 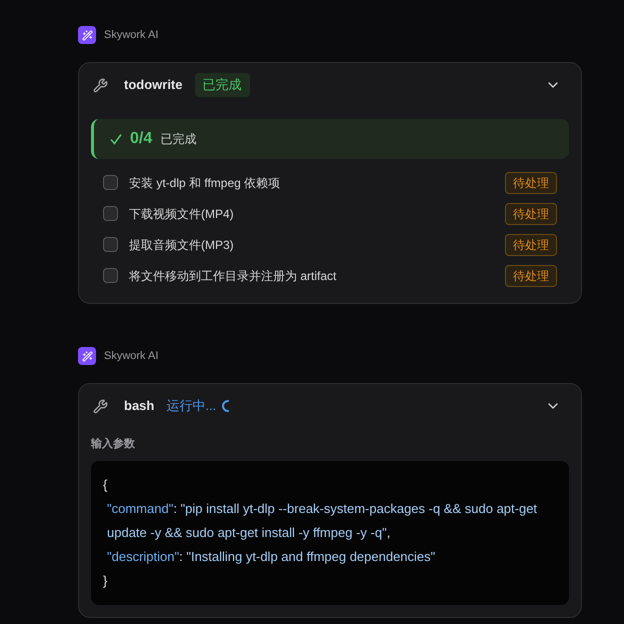 What do you see at coordinates (225, 406) in the screenshot?
I see `spinner-icon` at bounding box center [225, 406].